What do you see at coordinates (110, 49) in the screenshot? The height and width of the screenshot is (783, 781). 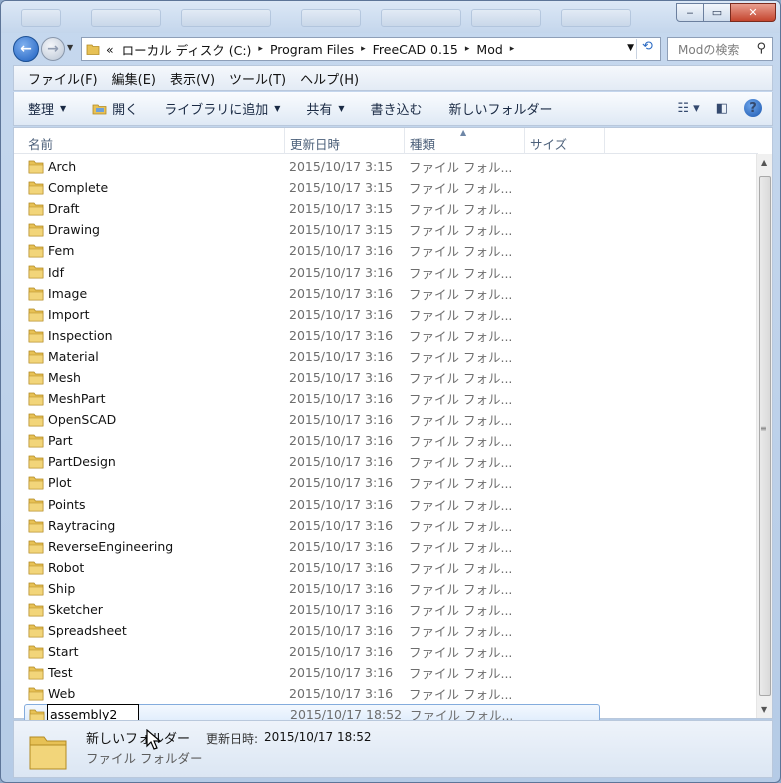 I see `breadcrumb-overflow: «` at bounding box center [110, 49].